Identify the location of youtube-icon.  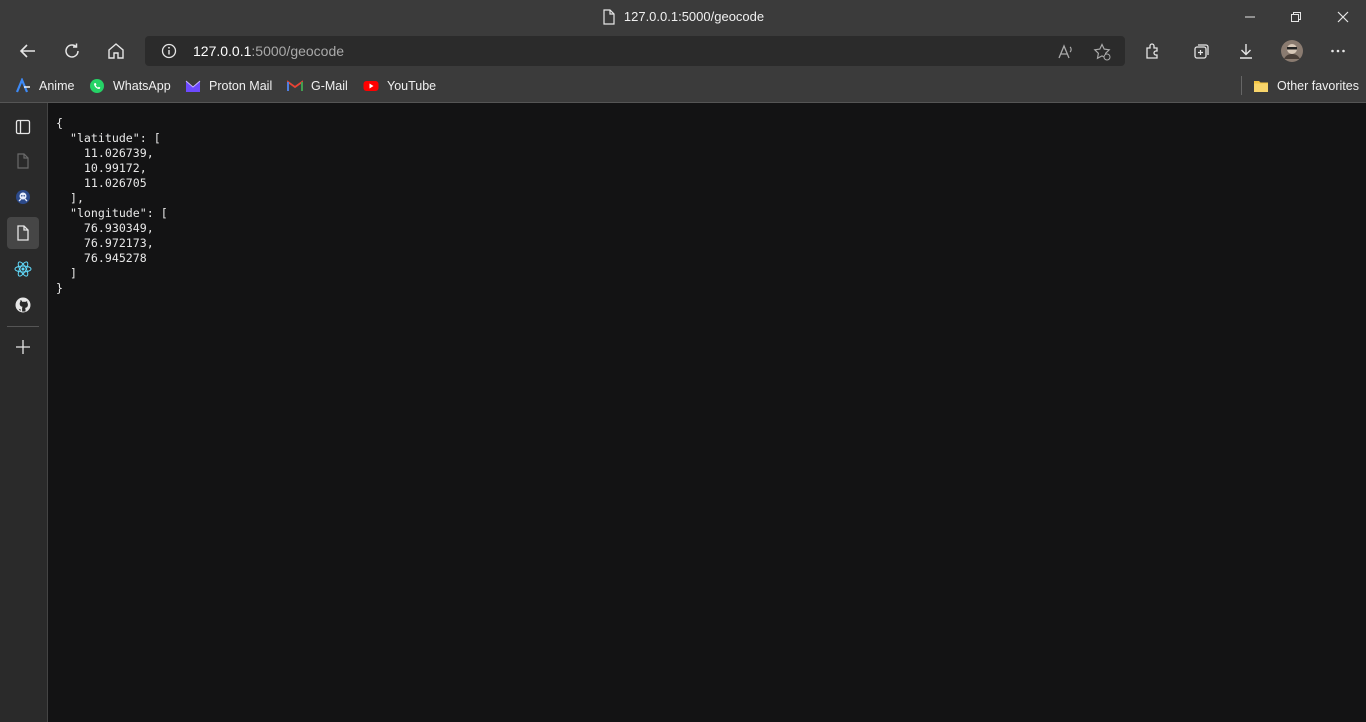
(371, 86).